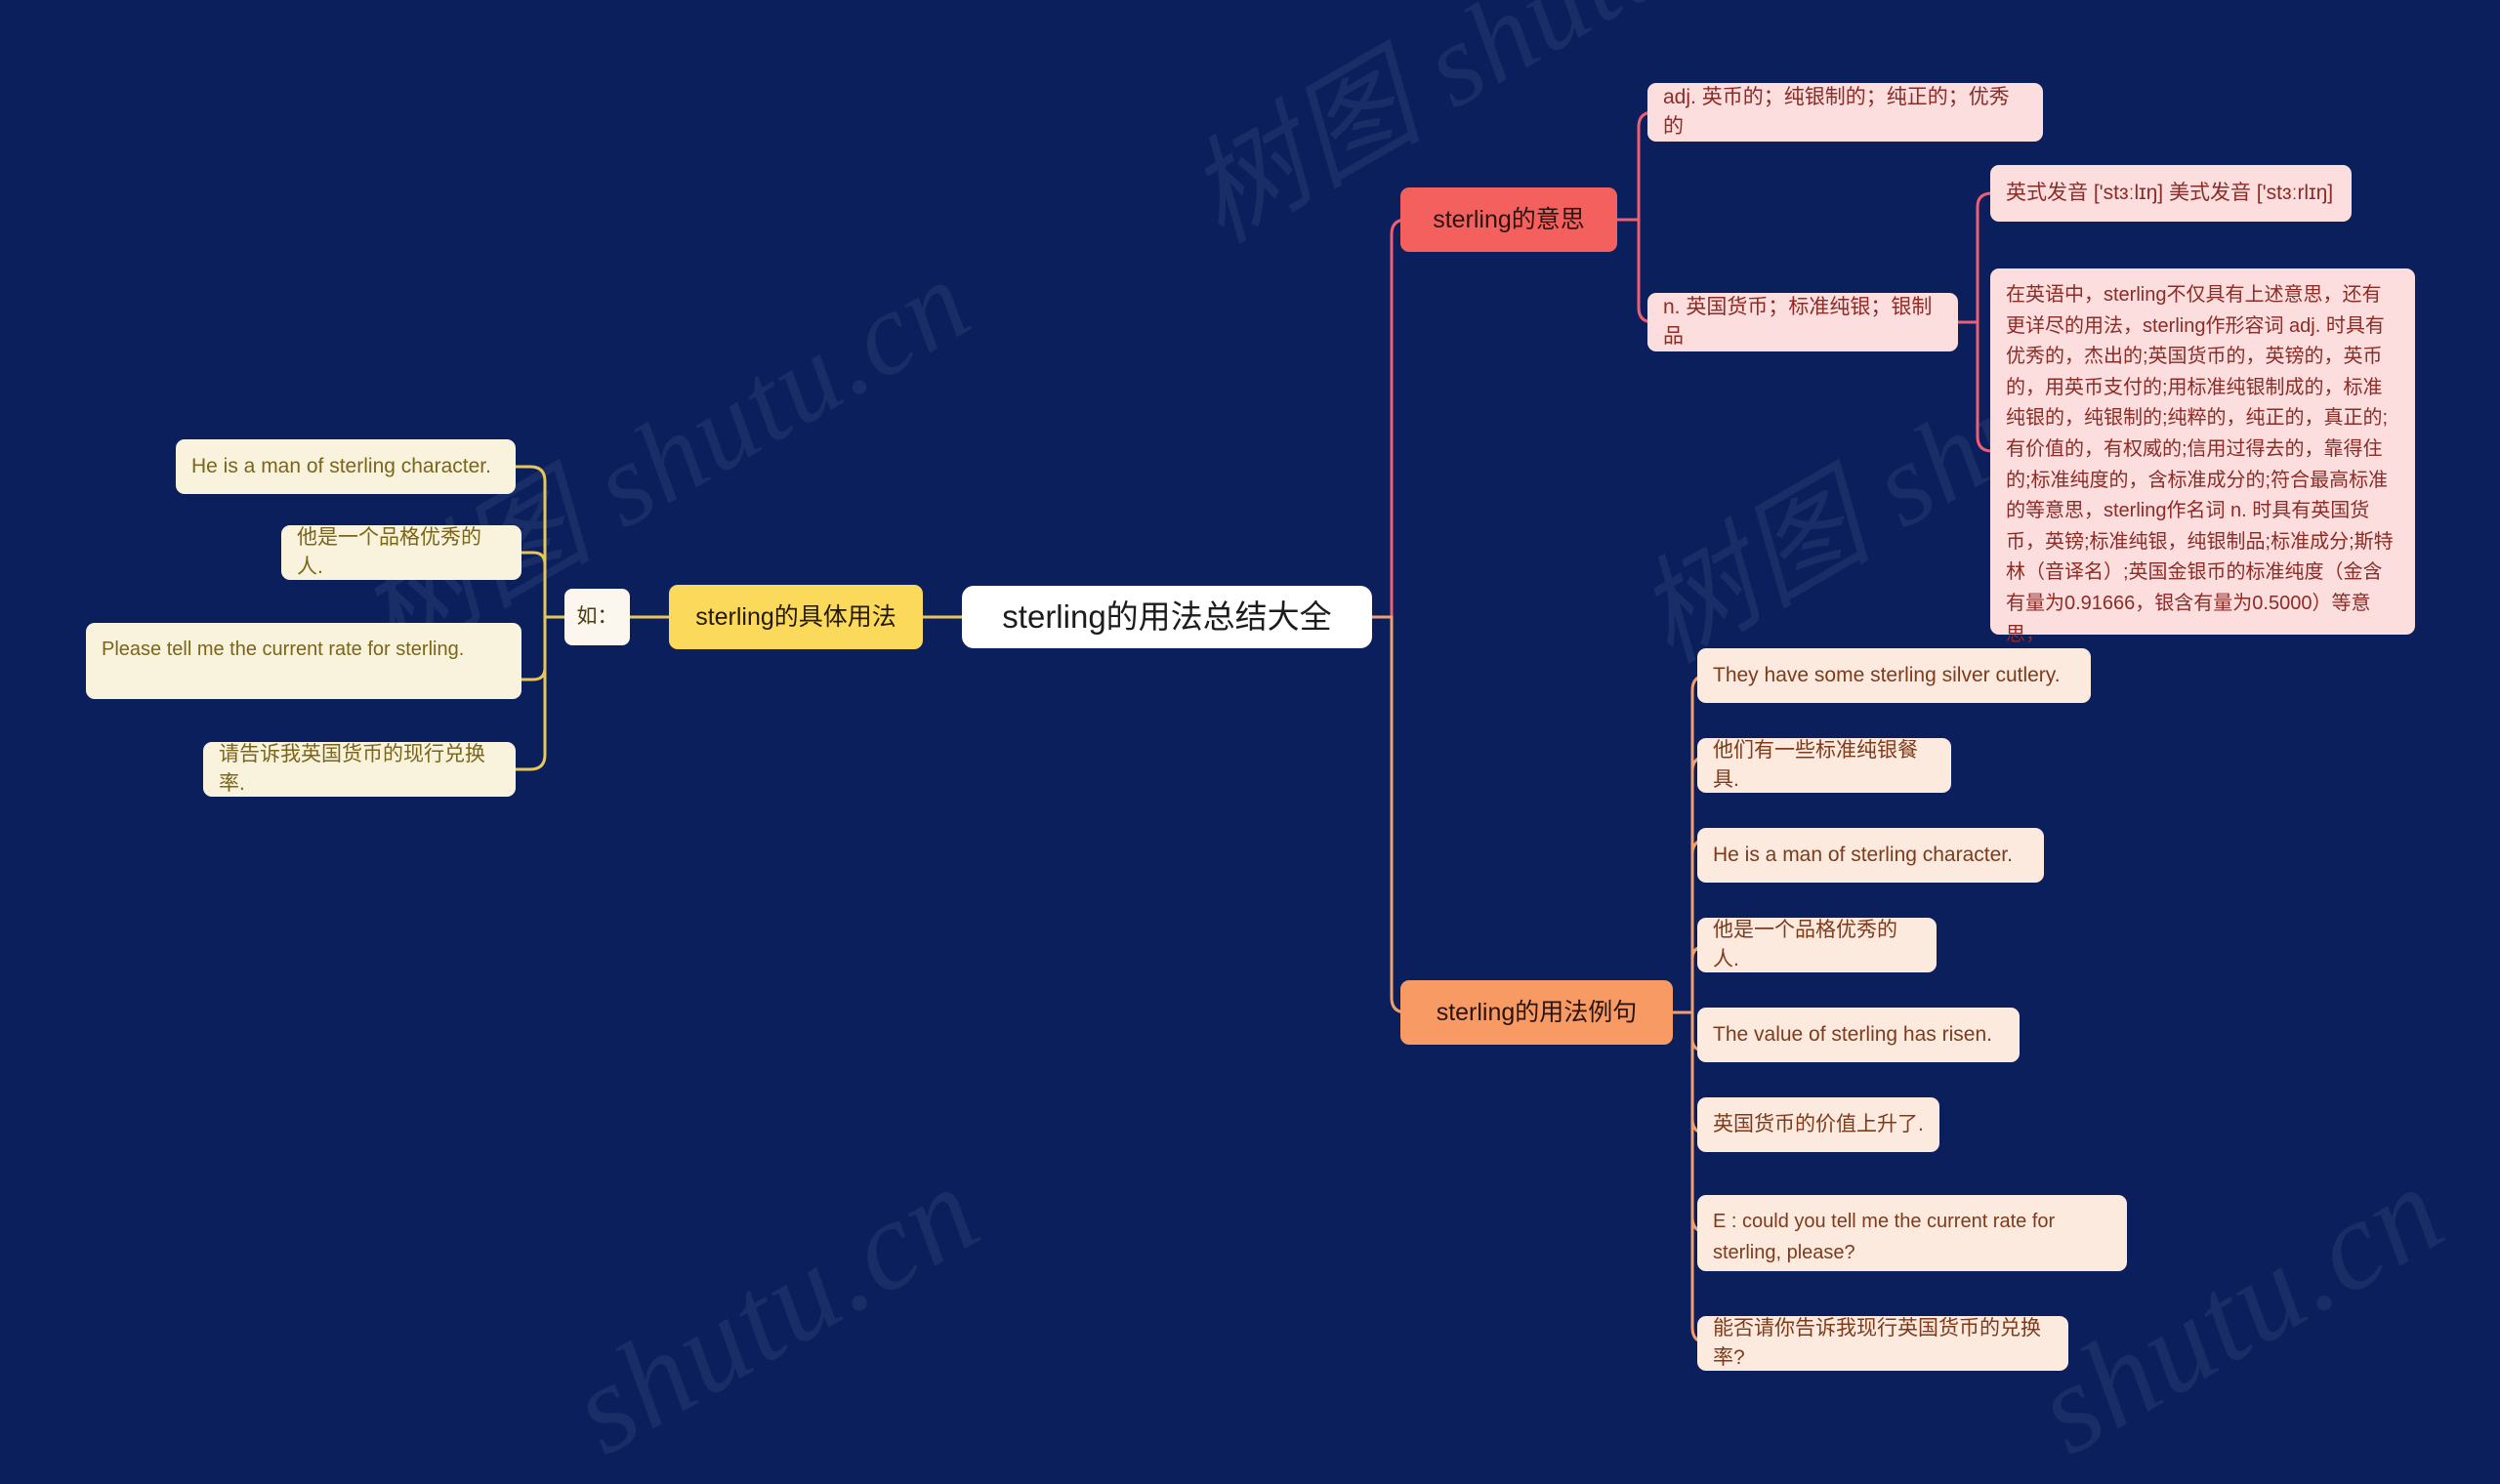 The image size is (2500, 1484). What do you see at coordinates (1836, 112) in the screenshot?
I see `leaf-meaning-adj-label: adj. 英币的；纯银制的；纯正的；优秀的` at bounding box center [1836, 112].